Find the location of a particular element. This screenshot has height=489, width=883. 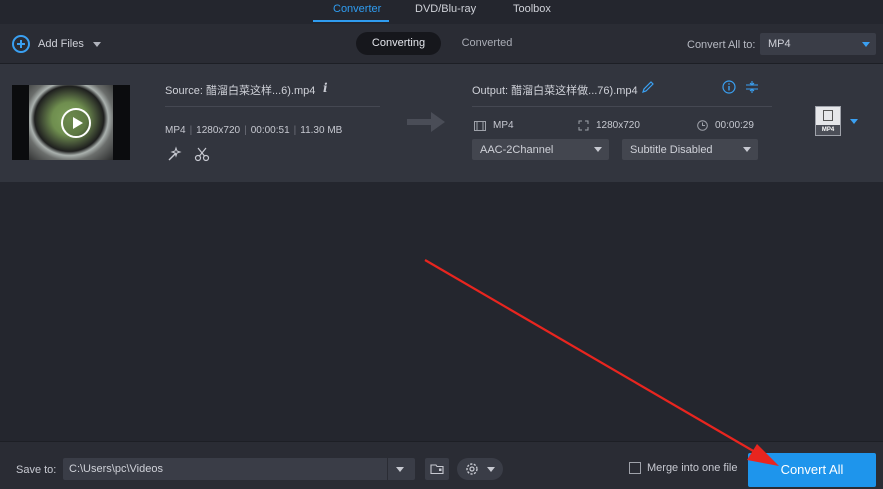

audio-track-value: AAC-2Channel is located at coordinates (517, 150).